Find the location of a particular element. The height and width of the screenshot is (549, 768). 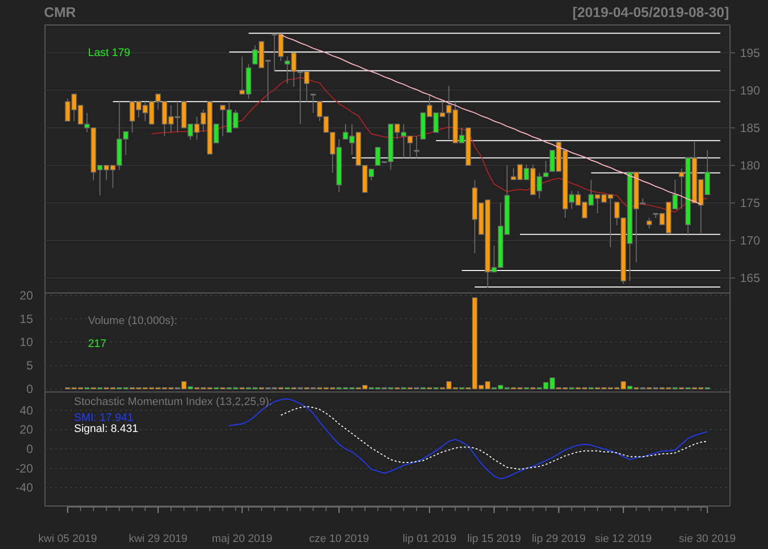

axis-label: 175 is located at coordinates (750, 203).